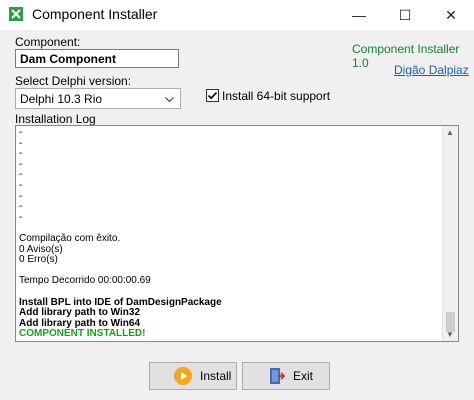  Describe the element at coordinates (61, 99) in the screenshot. I see `delphi-version-value: Delphi 10.3 Rio` at that location.